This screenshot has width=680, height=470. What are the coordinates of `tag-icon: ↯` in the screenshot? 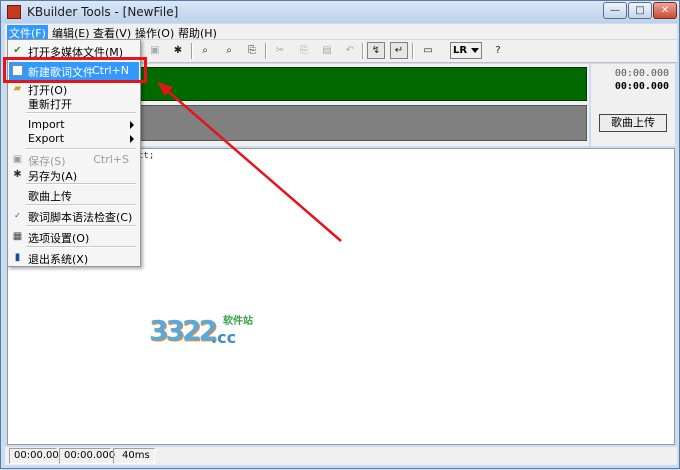 It's located at (376, 50).